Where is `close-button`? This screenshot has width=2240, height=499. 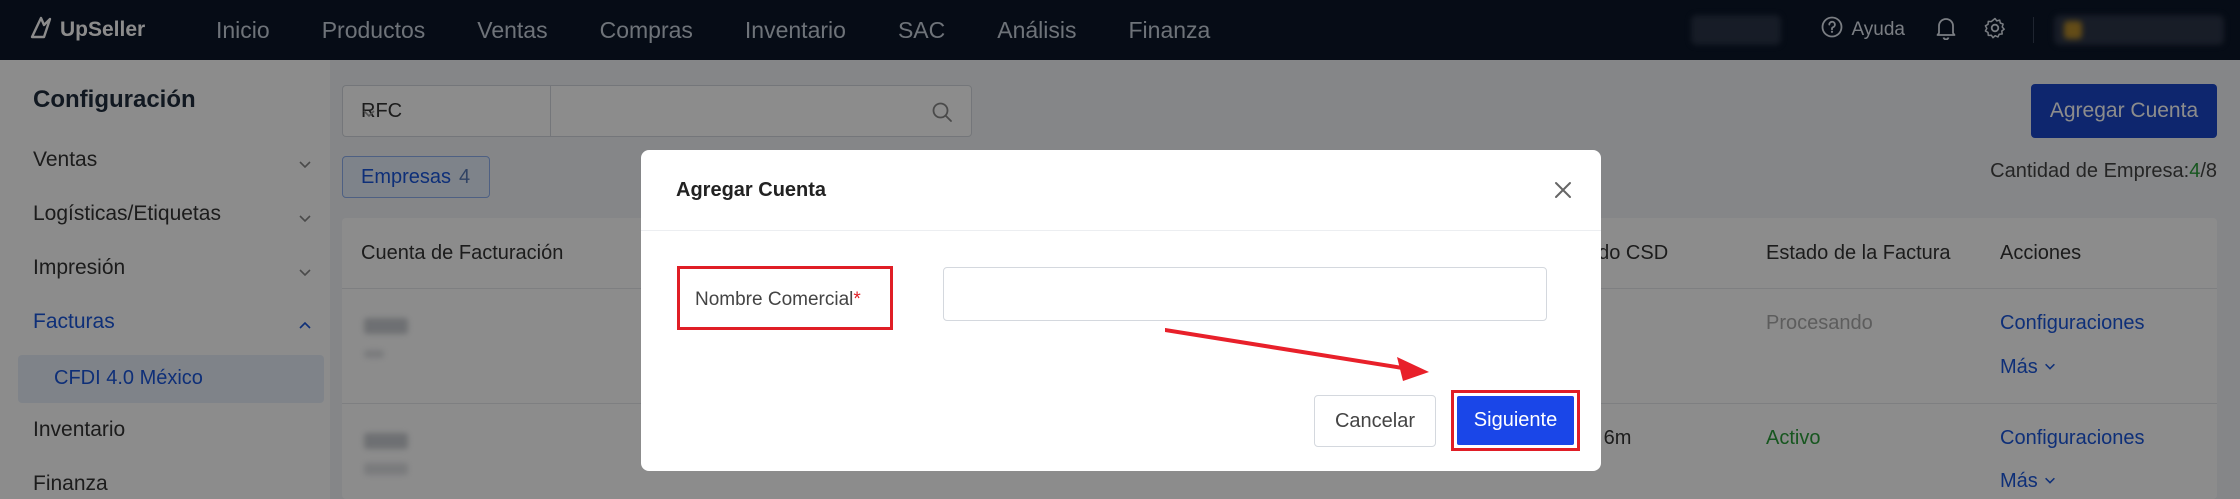
close-button is located at coordinates (1563, 192).